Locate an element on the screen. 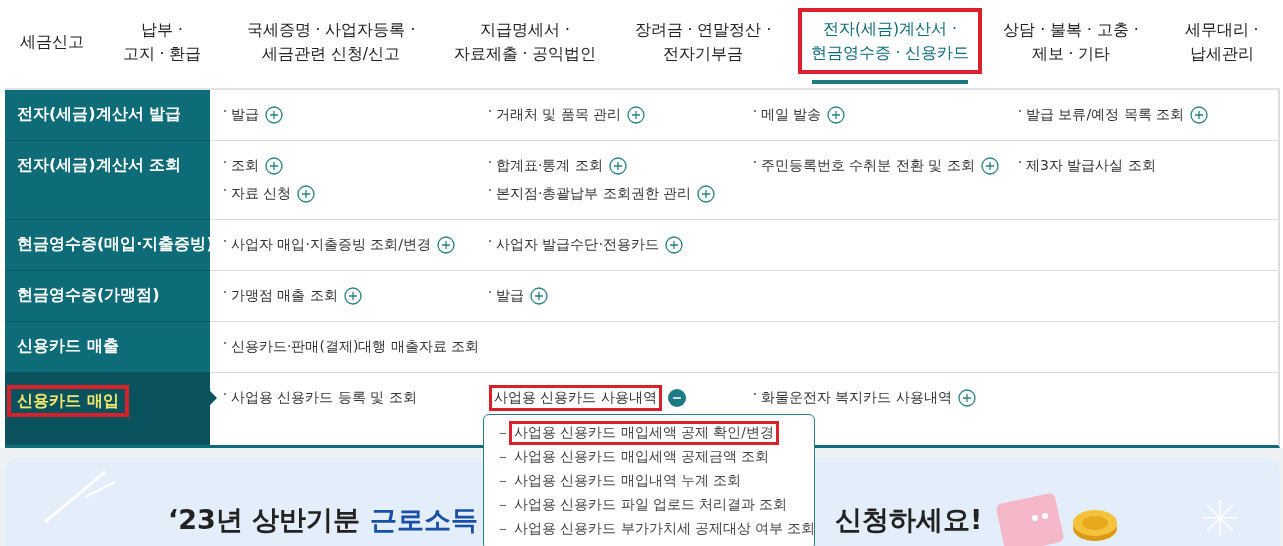 The image size is (1283, 546). menu-link: 합계표·통계 조회 is located at coordinates (549, 166).